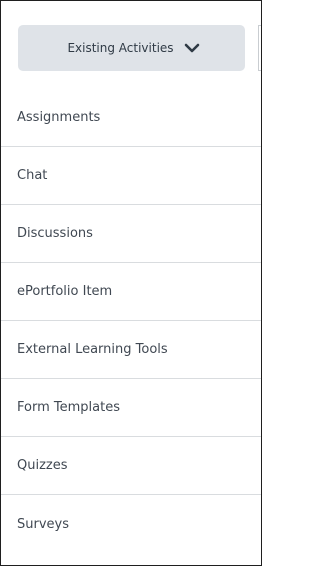 This screenshot has height=566, width=320. Describe the element at coordinates (131, 176) in the screenshot. I see `menu-item-chat: Chat` at that location.